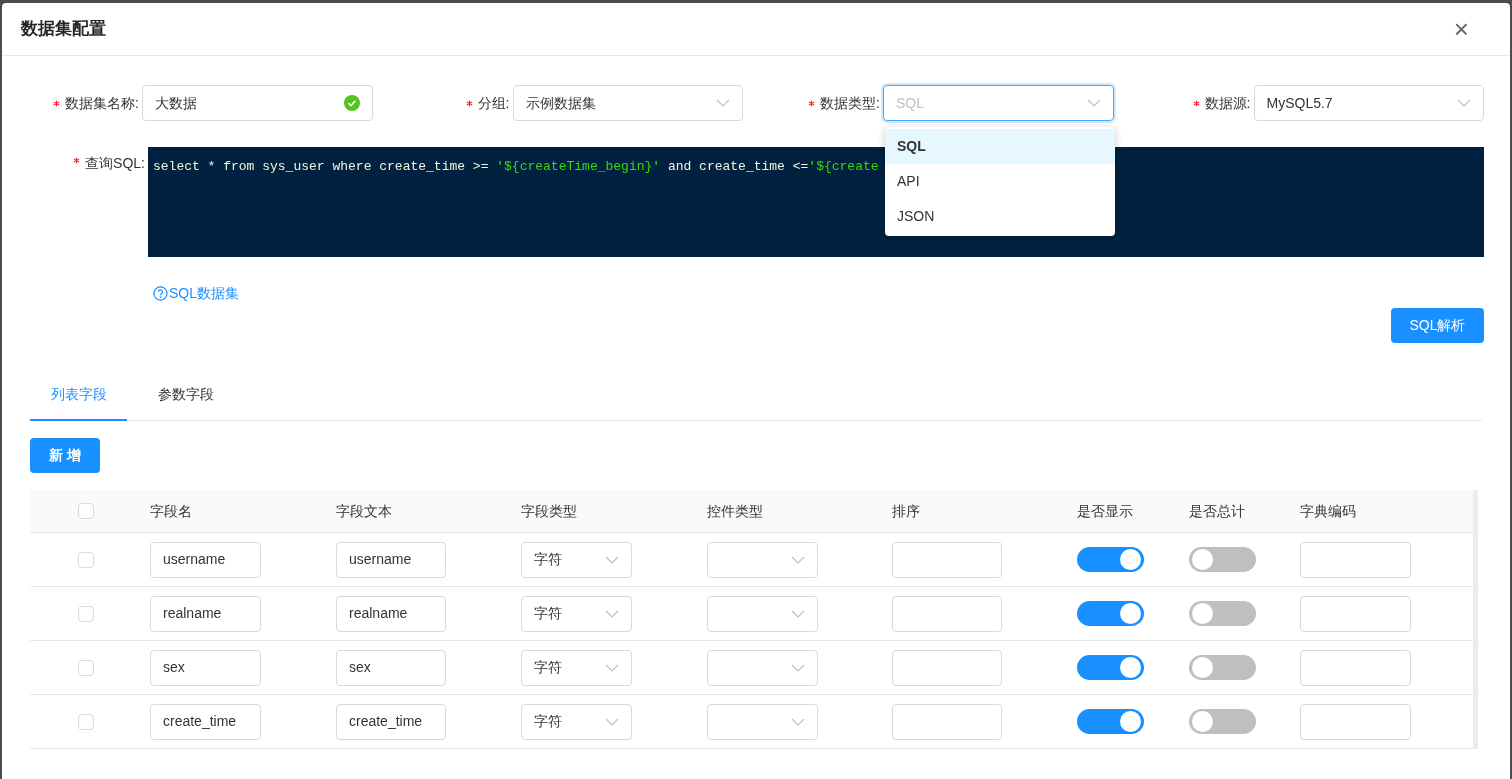  I want to click on field-label: 数据集名称:, so click(102, 103).